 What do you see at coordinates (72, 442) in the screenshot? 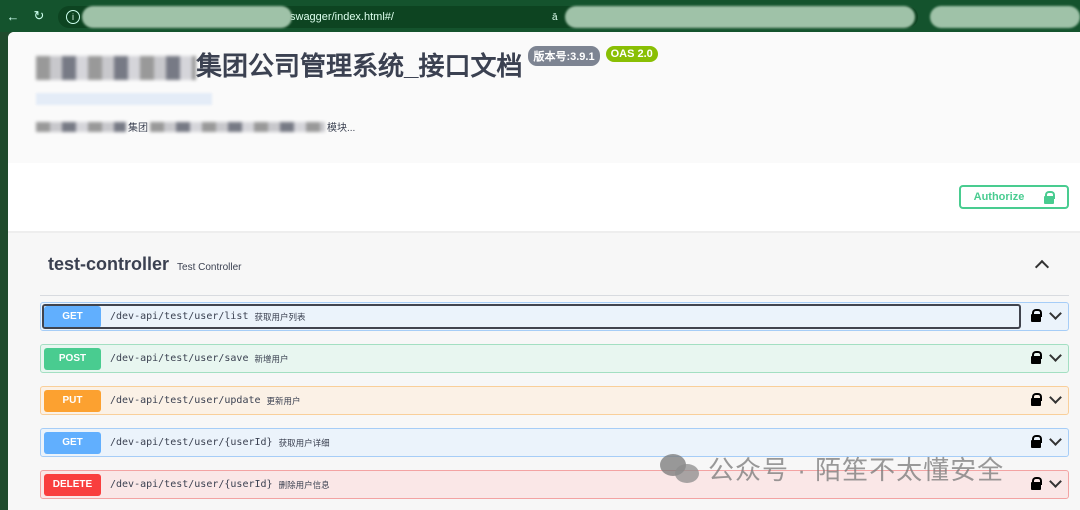
I see `method-badge: GET` at bounding box center [72, 442].